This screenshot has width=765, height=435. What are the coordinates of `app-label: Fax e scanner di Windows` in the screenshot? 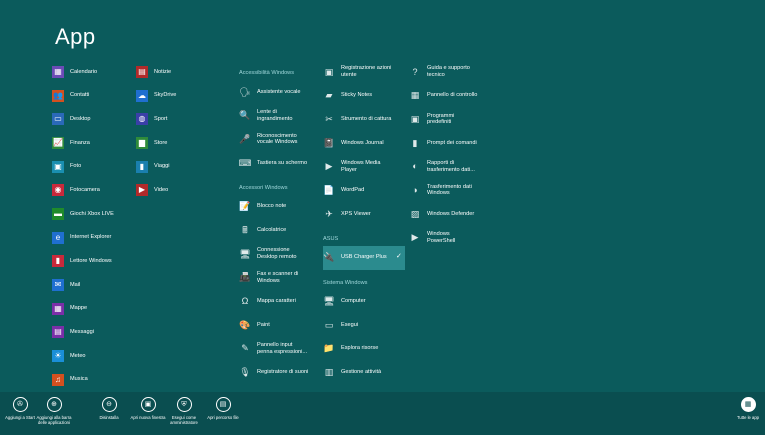 It's located at (278, 277).